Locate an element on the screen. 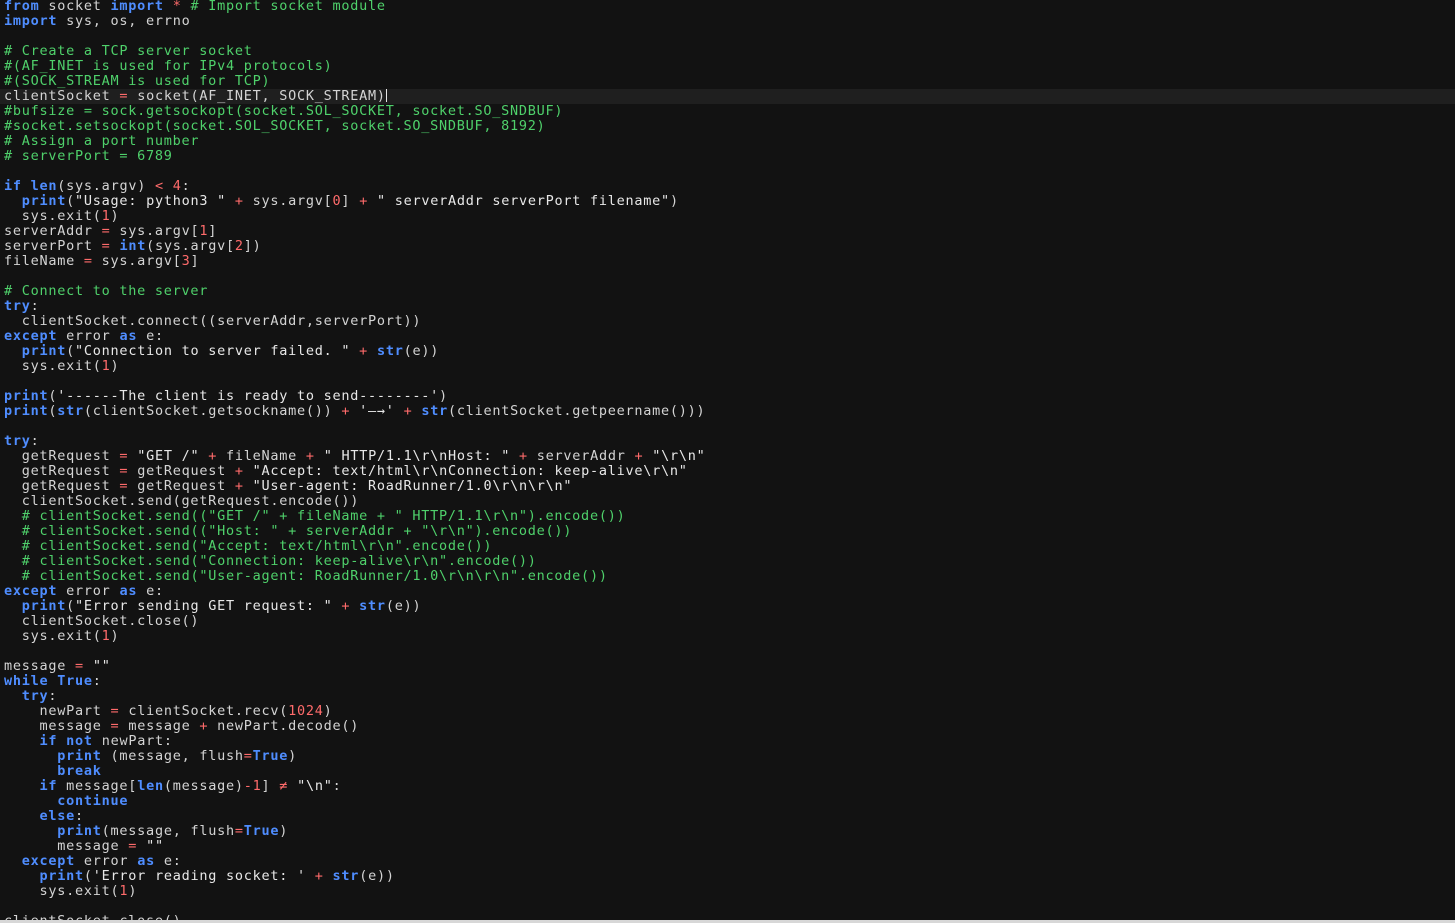 The image size is (1455, 923). code-line: #(SOCK_STREAM is used for TCP) is located at coordinates (729, 81).